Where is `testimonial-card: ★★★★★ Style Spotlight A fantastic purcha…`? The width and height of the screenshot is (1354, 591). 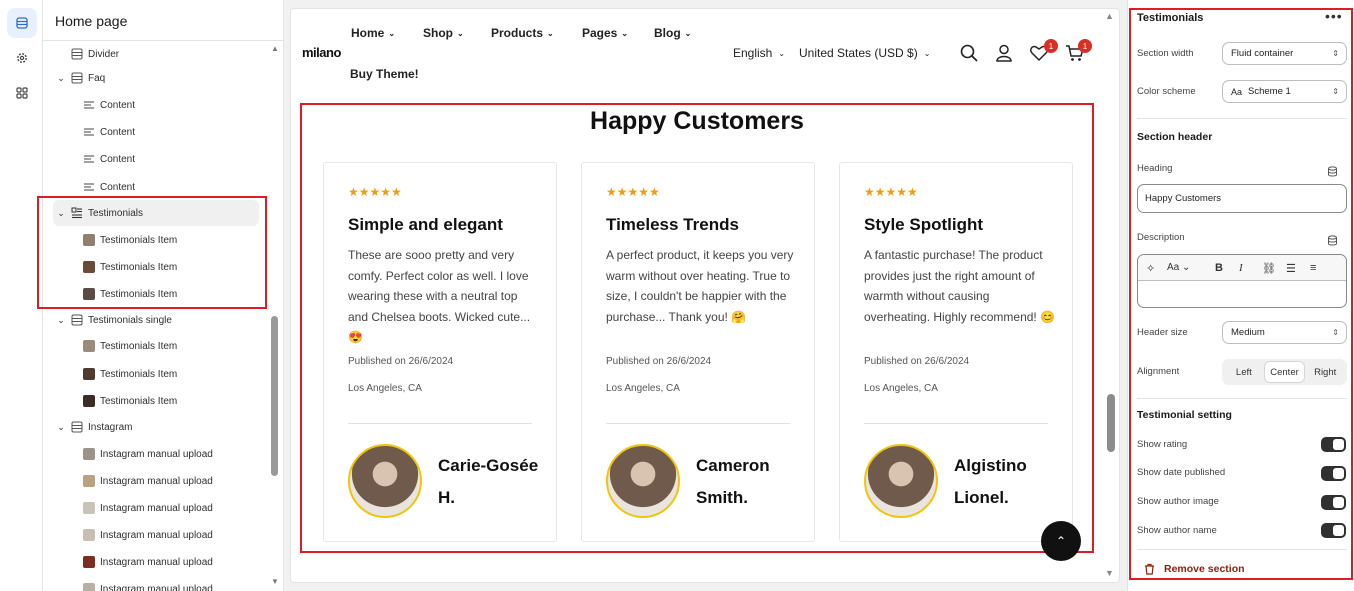
testimonial-card: ★★★★★ Style Spotlight A fantastic purcha… is located at coordinates (956, 352).